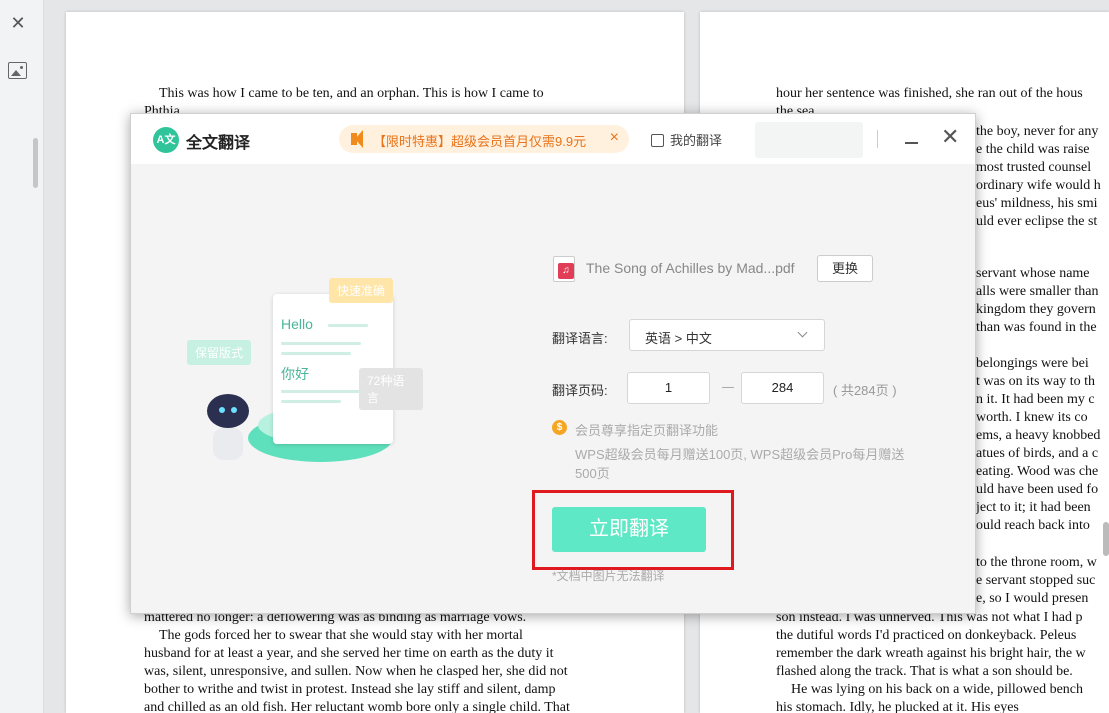 The width and height of the screenshot is (1109, 713). What do you see at coordinates (1037, 453) in the screenshot?
I see `text-line: atues of birds, and a c` at bounding box center [1037, 453].